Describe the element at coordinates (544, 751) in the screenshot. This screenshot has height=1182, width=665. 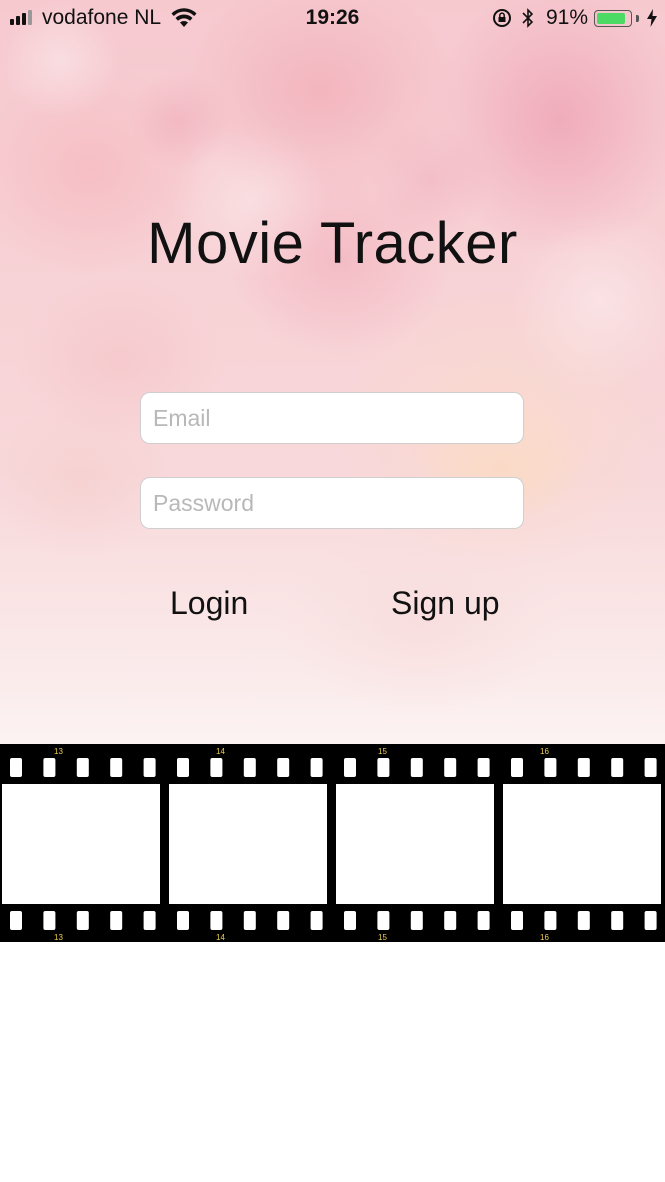
I see `frame-number-top: 16` at that location.